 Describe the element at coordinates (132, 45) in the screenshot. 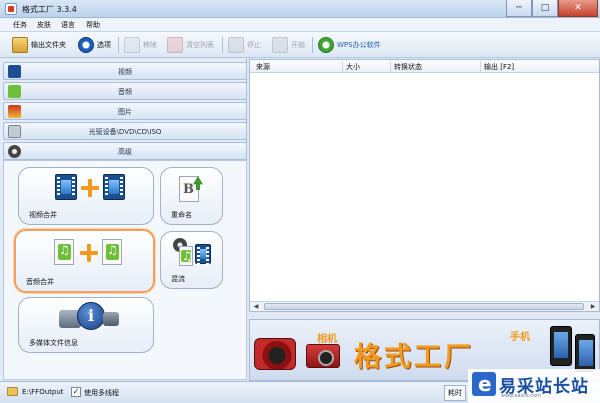

I see `remove-icon` at that location.